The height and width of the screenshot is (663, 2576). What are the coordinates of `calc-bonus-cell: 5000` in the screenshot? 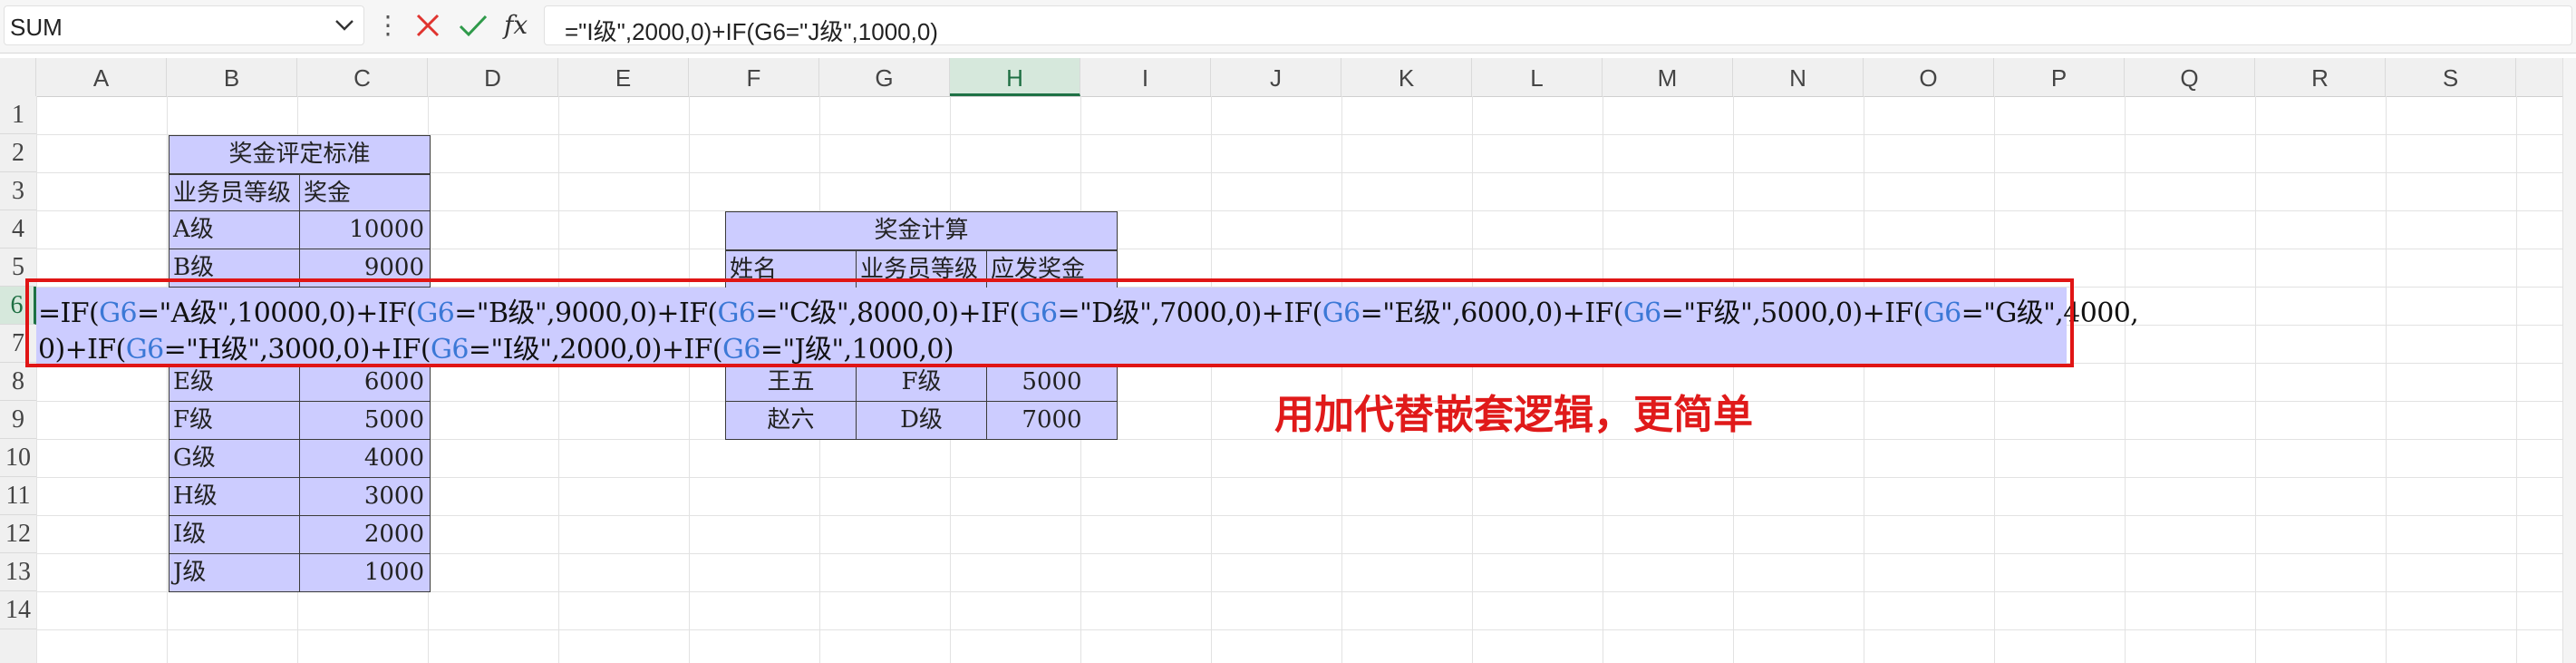 It's located at (1052, 382).